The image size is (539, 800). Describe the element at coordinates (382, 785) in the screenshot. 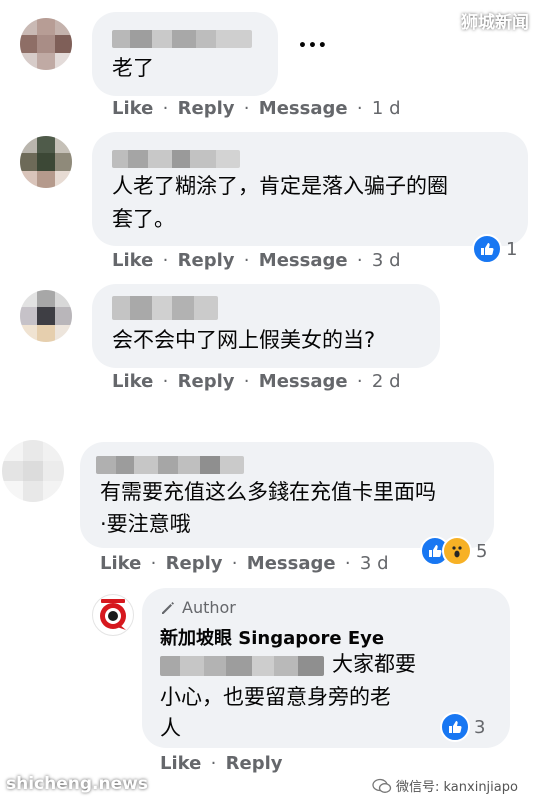

I see `wechat-icon` at that location.